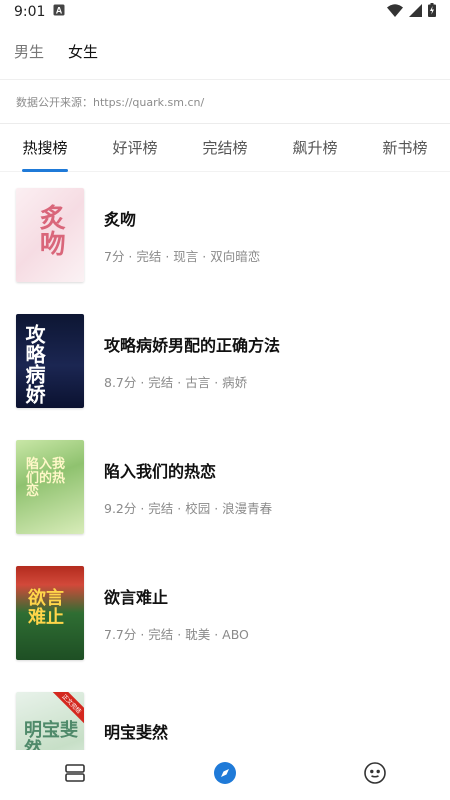 The width and height of the screenshot is (450, 800). What do you see at coordinates (192, 345) in the screenshot?
I see `book-title: 攻略病娇男配的正确方法` at bounding box center [192, 345].